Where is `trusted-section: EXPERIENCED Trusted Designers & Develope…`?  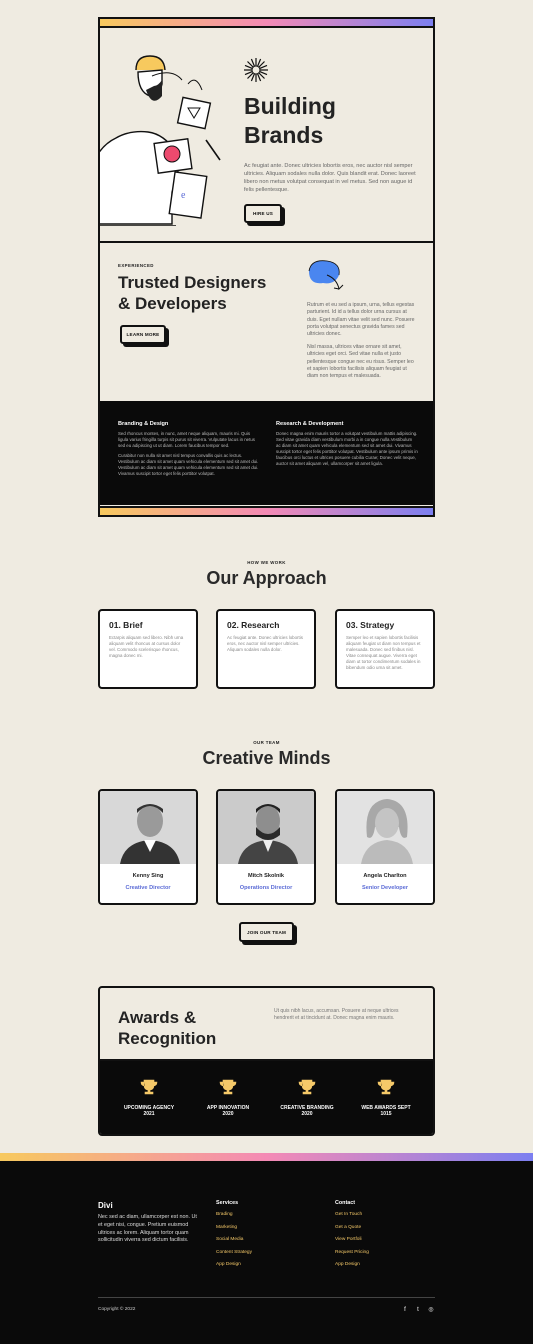 trusted-section: EXPERIENCED Trusted Designers & Develope… is located at coordinates (266, 321).